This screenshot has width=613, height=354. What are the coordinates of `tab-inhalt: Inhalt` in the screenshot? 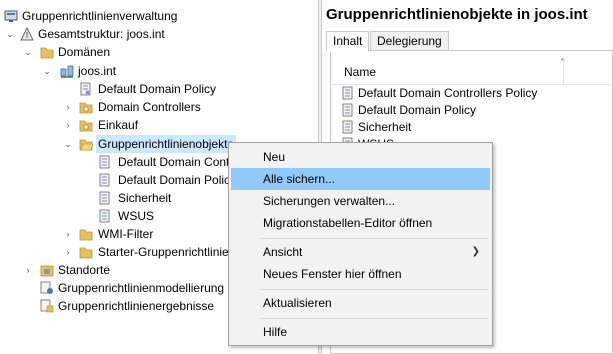 It's located at (348, 41).